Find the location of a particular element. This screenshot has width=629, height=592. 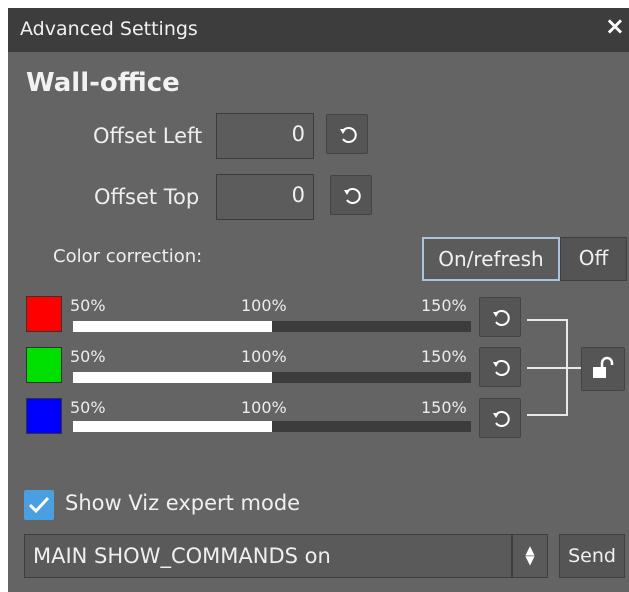

command-spinner: ▲ ▼ is located at coordinates (530, 556).